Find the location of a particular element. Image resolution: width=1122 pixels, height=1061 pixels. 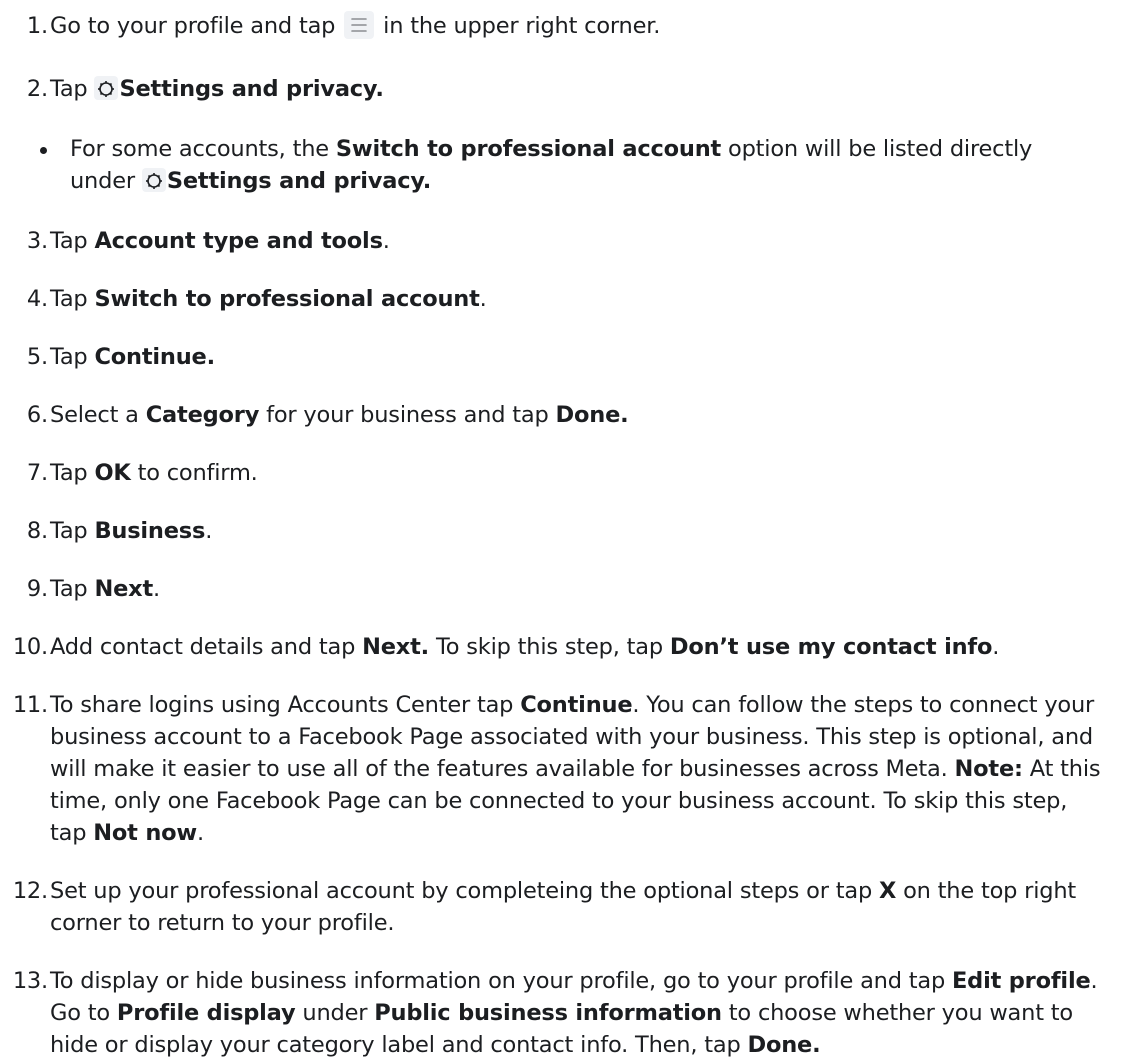

step-number: 5. is located at coordinates (37, 357).